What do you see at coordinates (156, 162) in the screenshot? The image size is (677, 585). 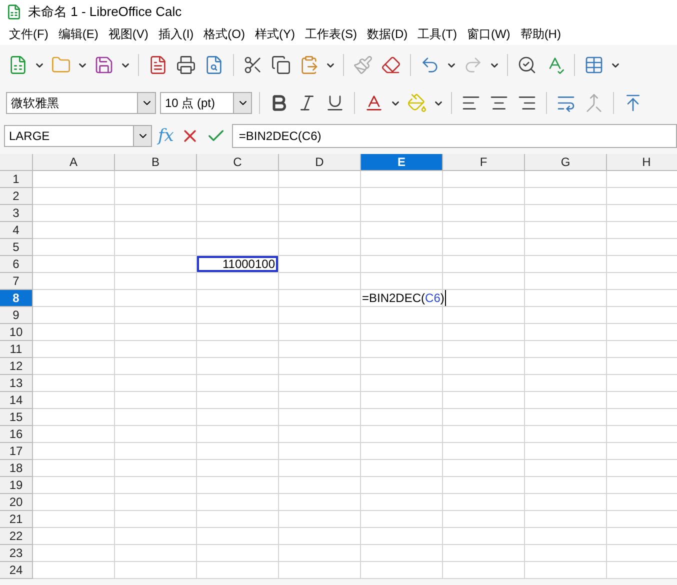 I see `column-header: B` at bounding box center [156, 162].